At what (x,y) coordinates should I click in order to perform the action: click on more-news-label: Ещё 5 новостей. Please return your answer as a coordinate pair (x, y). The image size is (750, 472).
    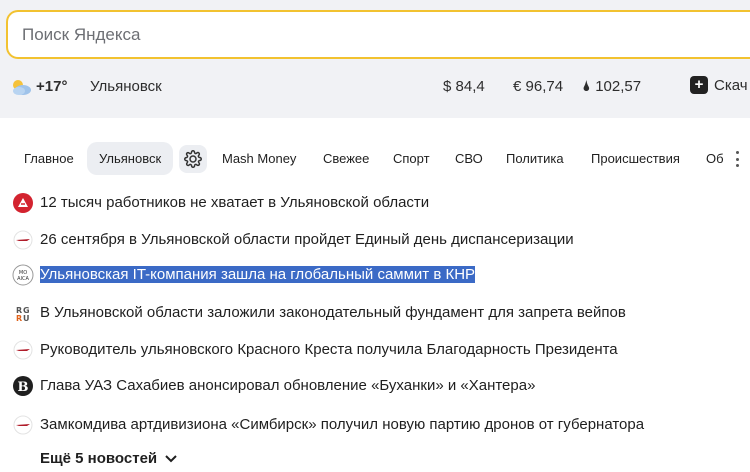
    Looking at the image, I should click on (99, 458).